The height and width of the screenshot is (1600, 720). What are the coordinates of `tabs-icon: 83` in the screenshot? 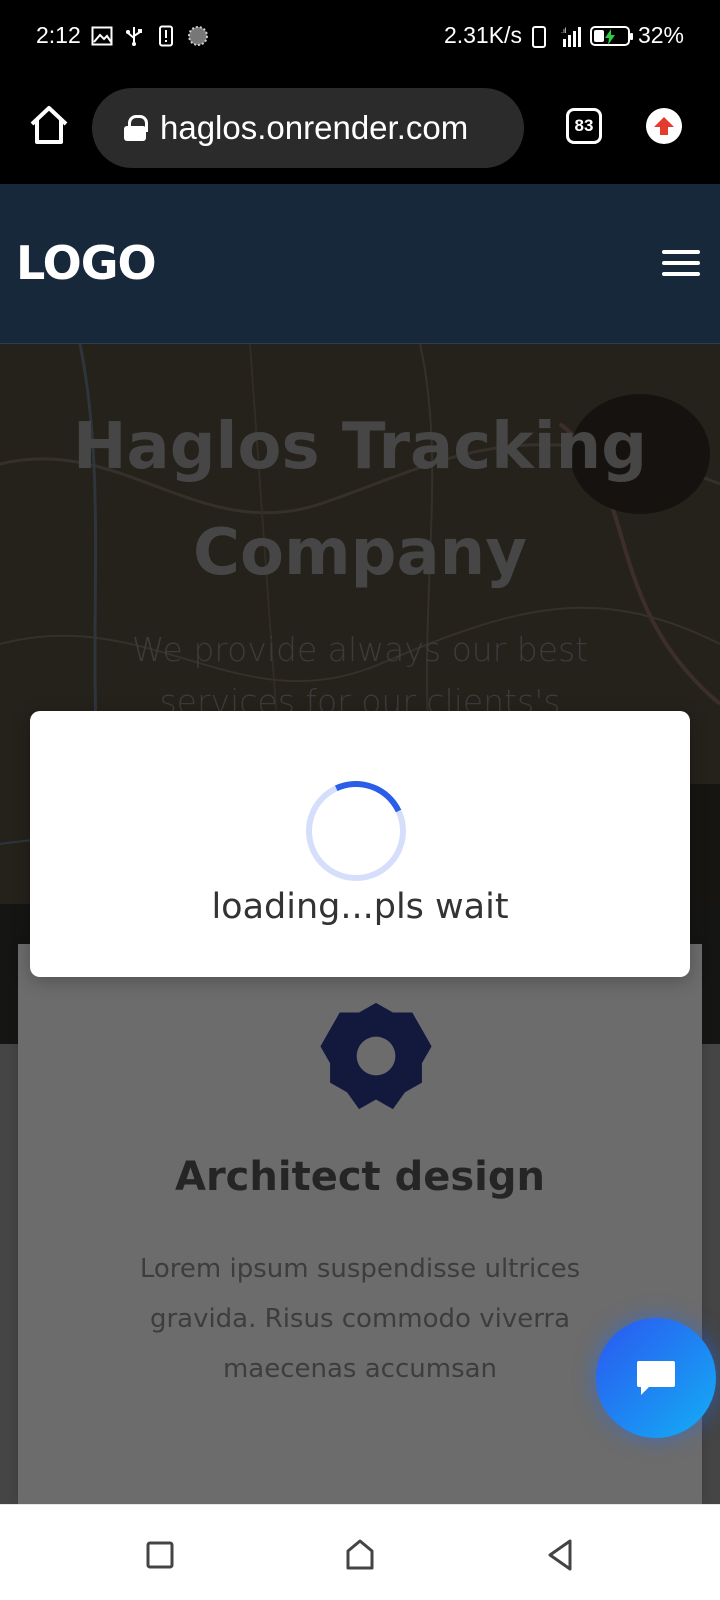 It's located at (584, 126).